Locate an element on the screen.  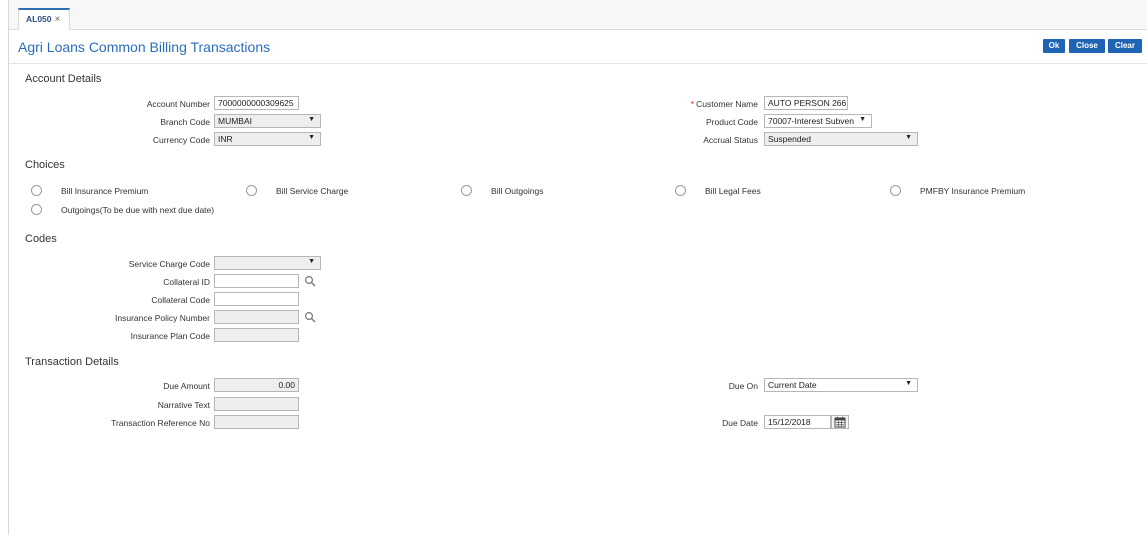
tab-al050: AL050 × is located at coordinates (44, 19).